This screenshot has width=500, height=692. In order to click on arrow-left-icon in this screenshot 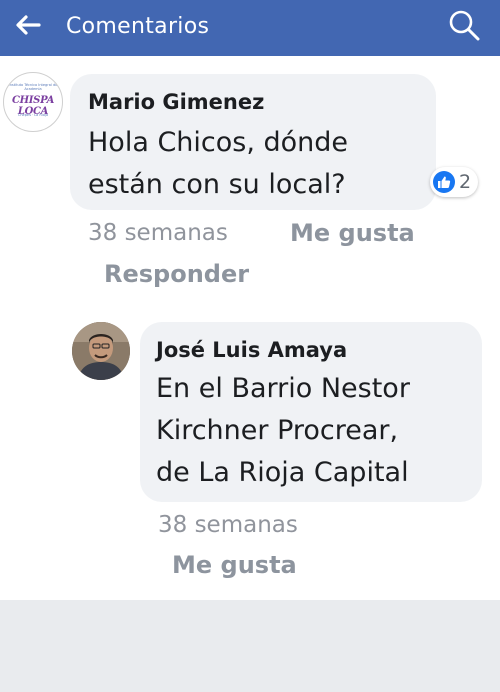, I will do `click(28, 27)`.